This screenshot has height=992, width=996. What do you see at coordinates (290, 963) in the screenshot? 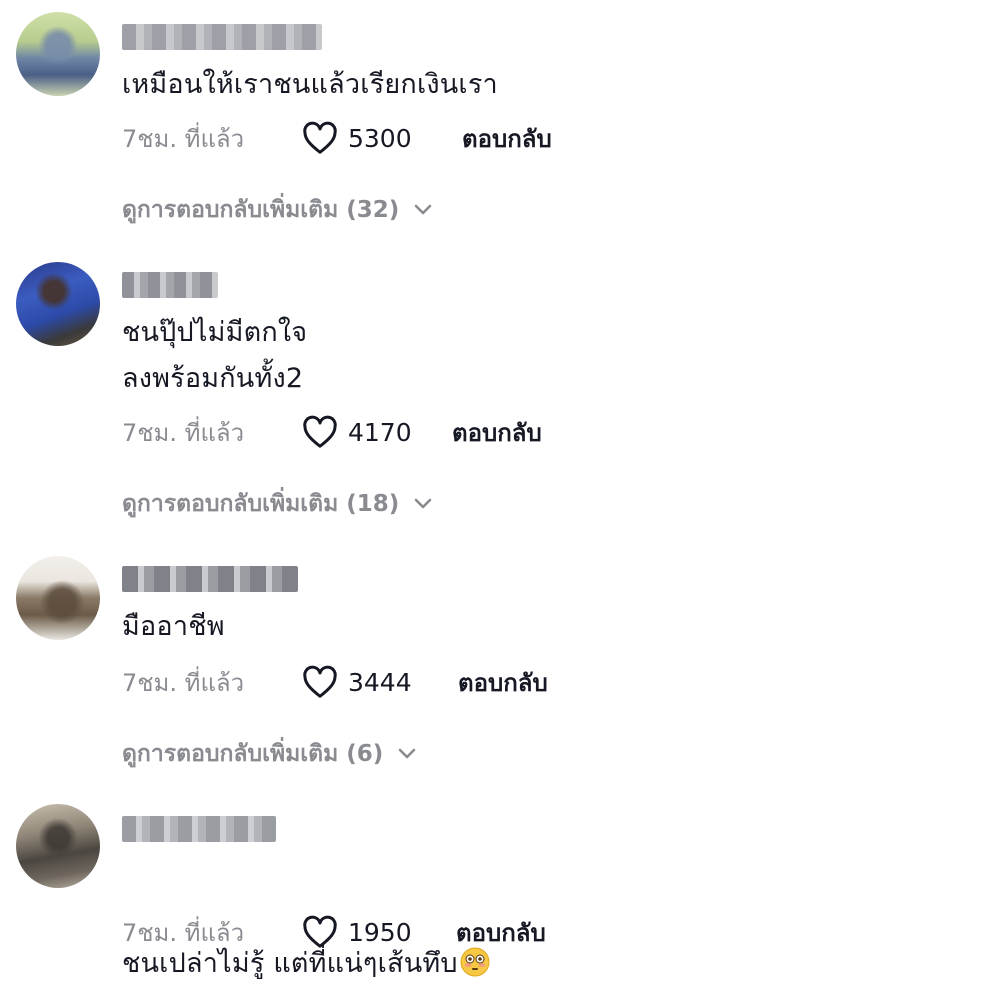
I see `comment-text-content: ชนเปล่าไม่รู้ แต่ที่แน่ๆเส้นทึบ` at bounding box center [290, 963].